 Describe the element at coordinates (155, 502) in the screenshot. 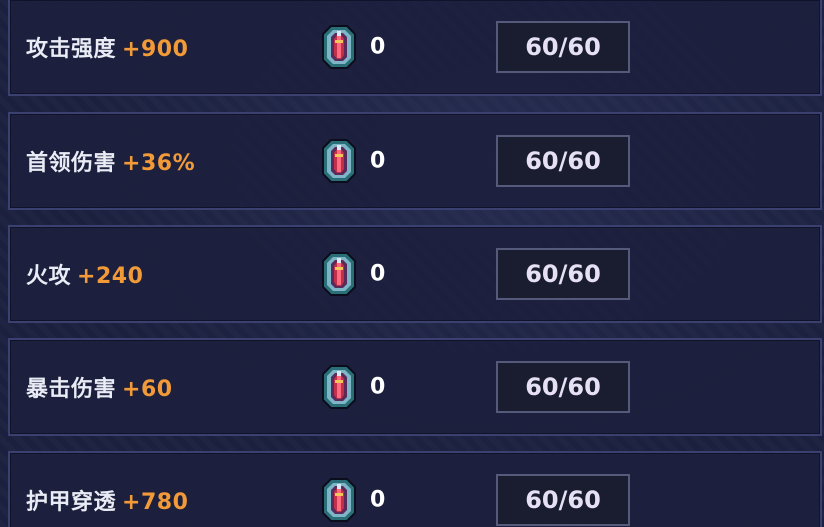

I see `stat-bonus: +780` at that location.